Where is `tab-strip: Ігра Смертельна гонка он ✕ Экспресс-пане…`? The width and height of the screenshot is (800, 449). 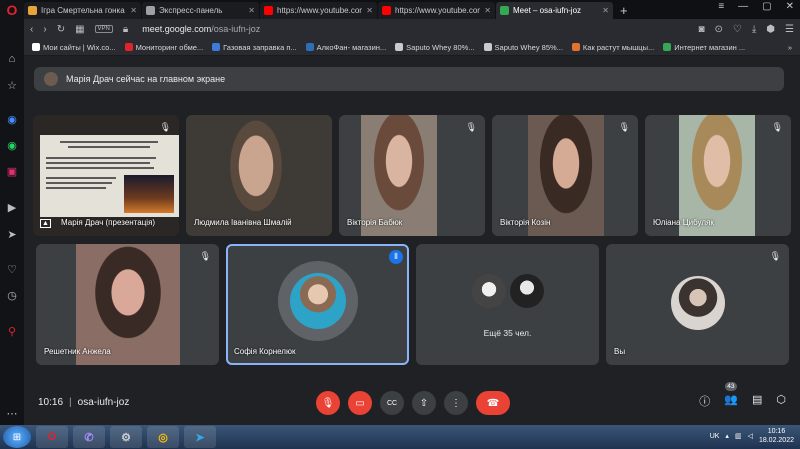
tab-strip: Ігра Смертельна гонка он ✕ Экспресс-пане… is located at coordinates (412, 9).